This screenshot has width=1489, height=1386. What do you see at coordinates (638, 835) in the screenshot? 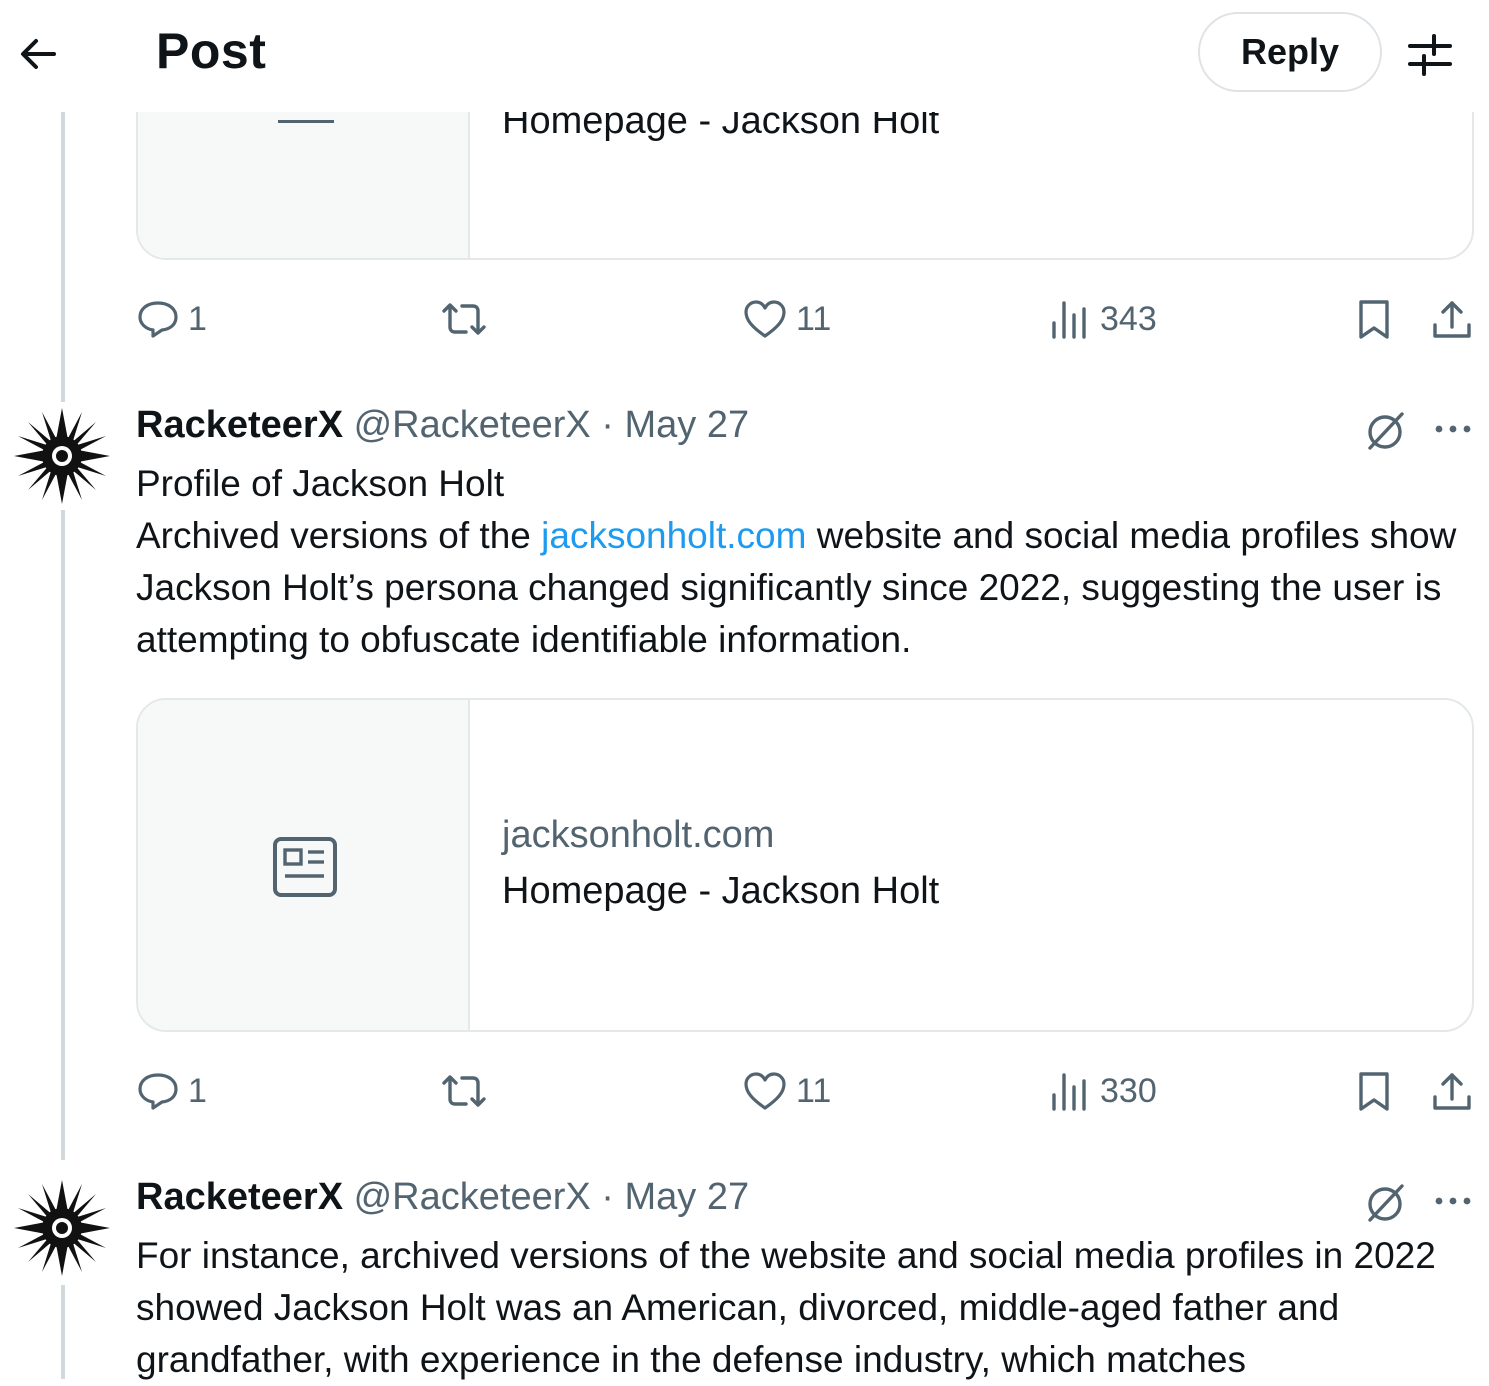
I see `card-domain: jacksonholt.com` at bounding box center [638, 835].